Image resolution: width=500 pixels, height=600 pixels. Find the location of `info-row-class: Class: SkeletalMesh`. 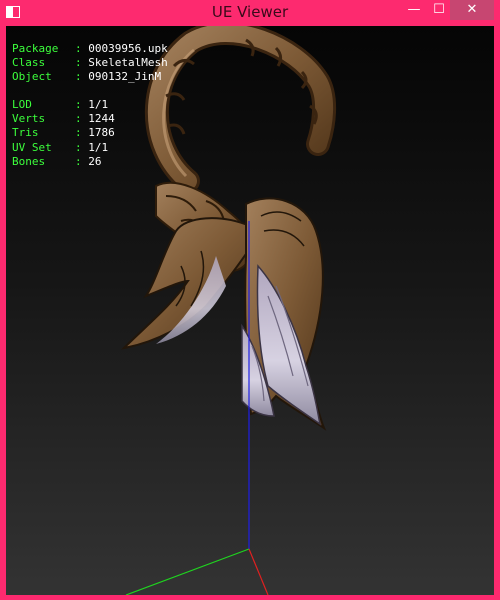

info-row-class: Class: SkeletalMesh is located at coordinates (90, 63).